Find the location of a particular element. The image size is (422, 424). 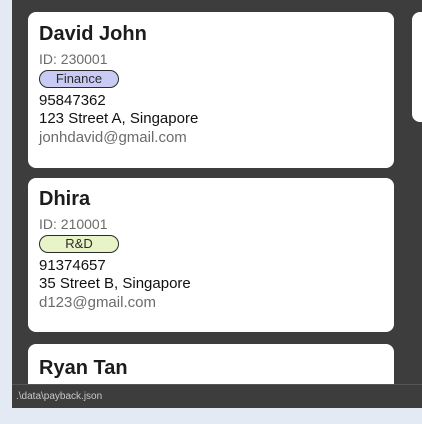

detail-panel is located at coordinates (417, 67).